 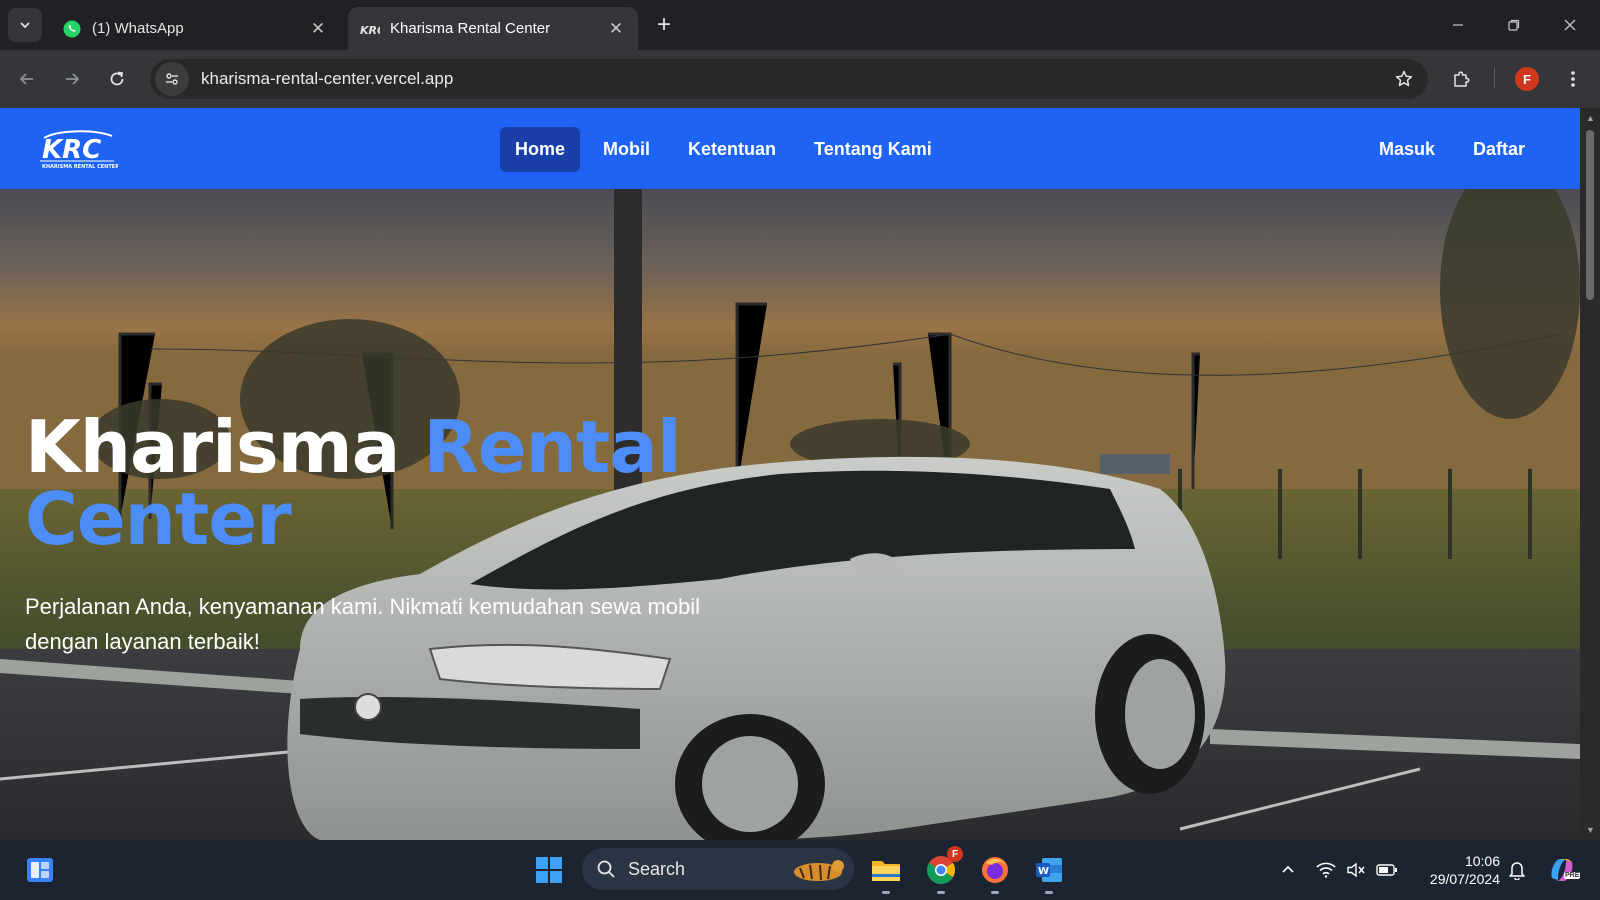 What do you see at coordinates (657, 868) in the screenshot?
I see `search-label: Search` at bounding box center [657, 868].